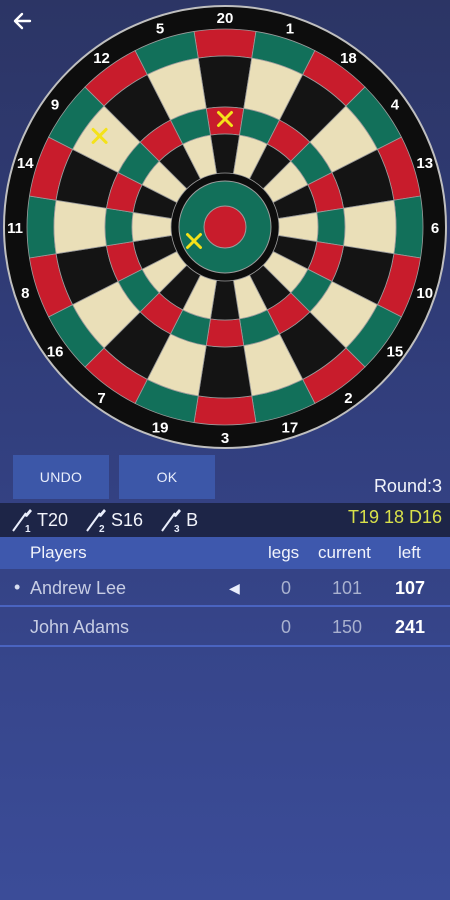 The width and height of the screenshot is (450, 900). I want to click on segment-number-label: 16, so click(55, 351).